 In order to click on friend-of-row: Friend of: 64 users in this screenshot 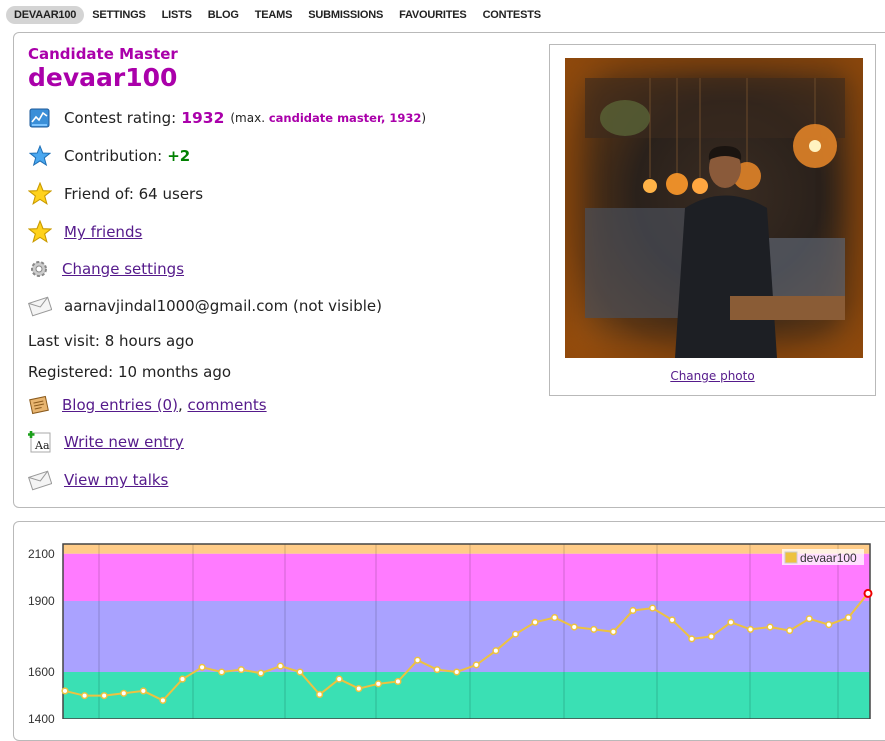, I will do `click(115, 194)`.